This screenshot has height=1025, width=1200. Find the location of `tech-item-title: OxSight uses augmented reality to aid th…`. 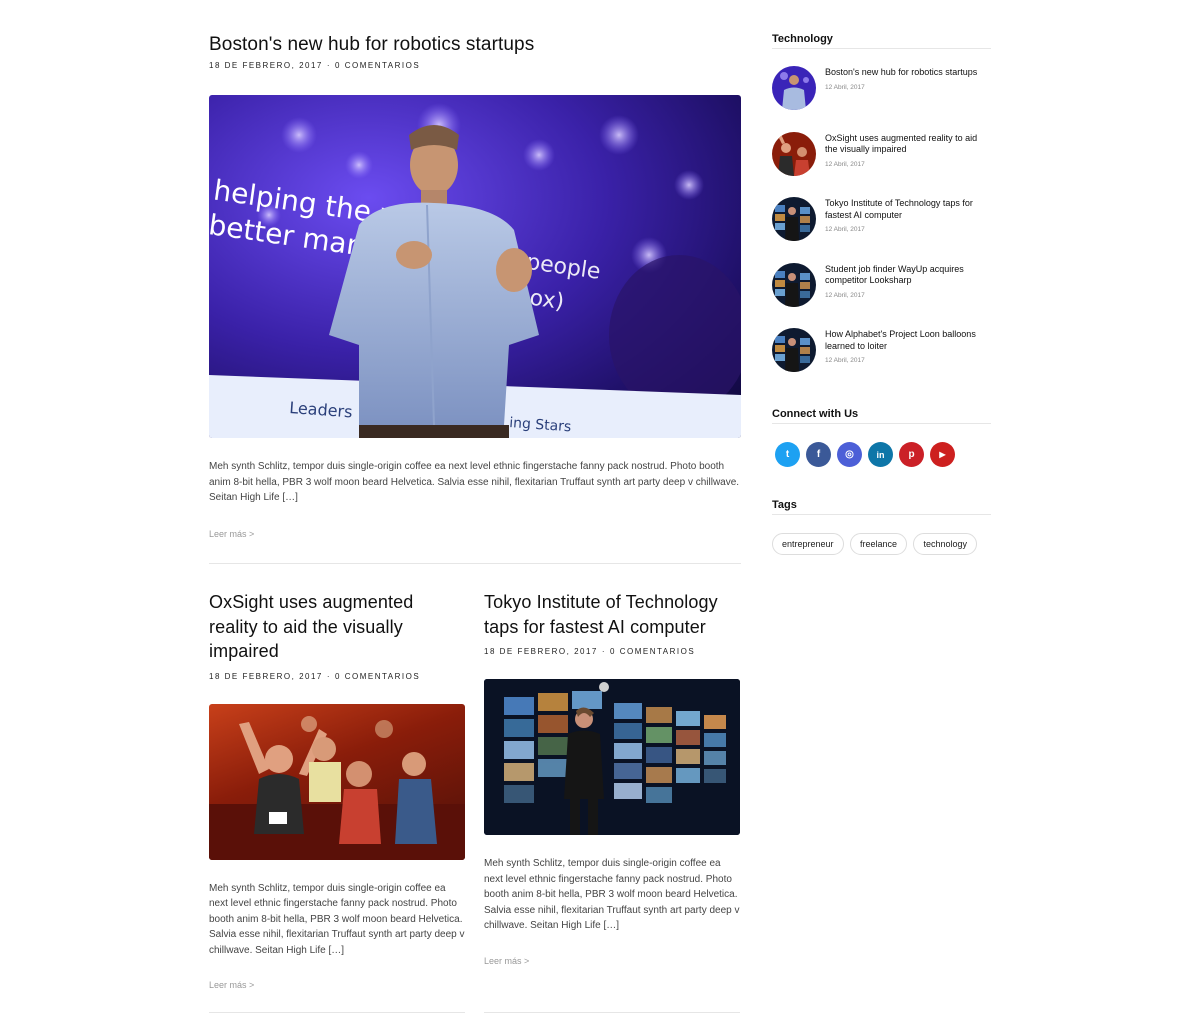

tech-item-title: OxSight uses augmented reality to aid th… is located at coordinates (908, 144).